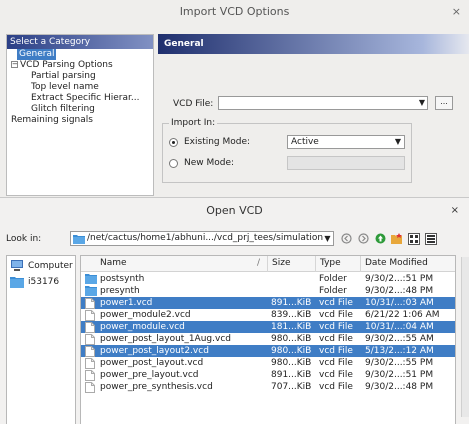 The height and width of the screenshot is (424, 469). I want to click on existing-mode-radio, so click(173, 142).